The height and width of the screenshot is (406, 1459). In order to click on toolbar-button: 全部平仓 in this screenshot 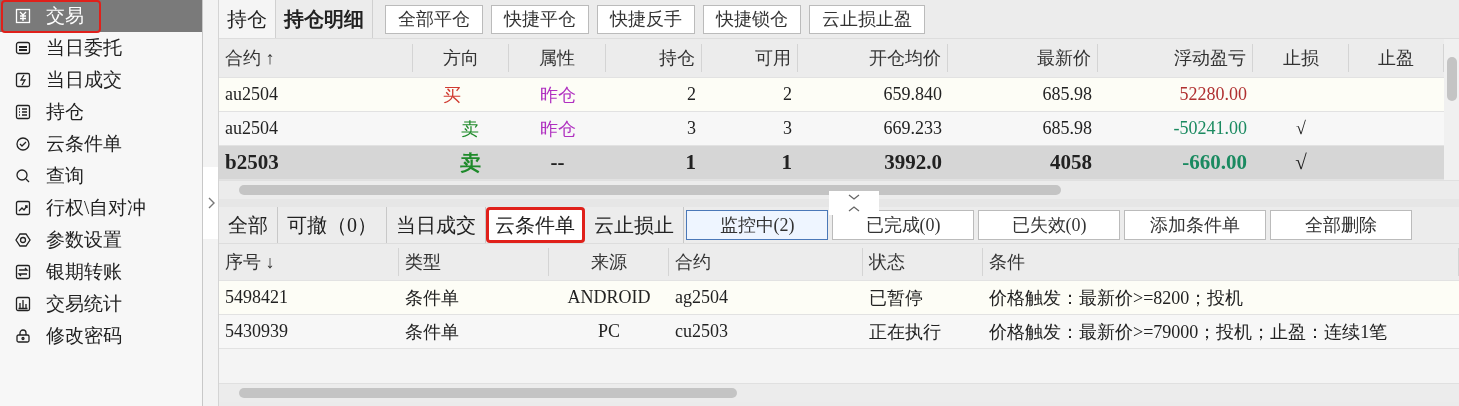, I will do `click(434, 19)`.